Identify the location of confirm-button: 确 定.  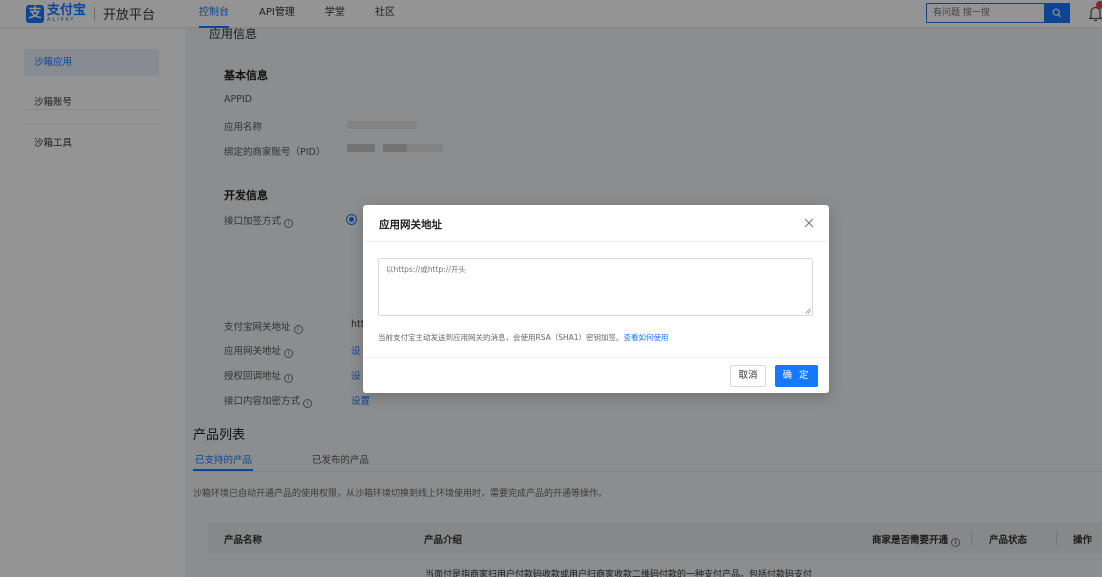
(796, 376).